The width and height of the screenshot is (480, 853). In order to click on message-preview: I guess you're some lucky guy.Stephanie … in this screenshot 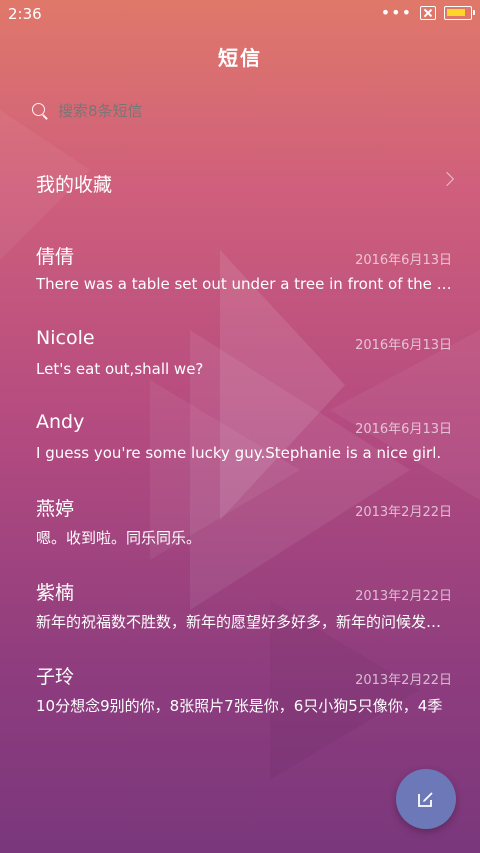, I will do `click(239, 453)`.